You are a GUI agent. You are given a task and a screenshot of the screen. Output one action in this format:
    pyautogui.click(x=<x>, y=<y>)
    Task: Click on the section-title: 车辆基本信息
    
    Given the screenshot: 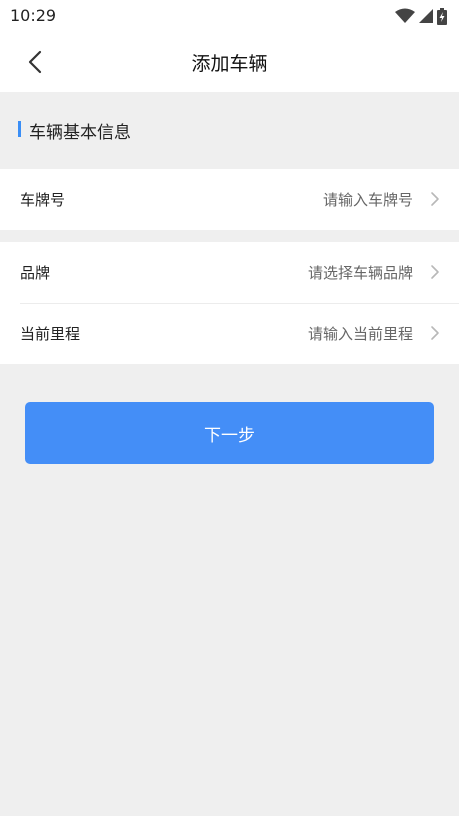 What is the action you would take?
    pyautogui.click(x=80, y=133)
    